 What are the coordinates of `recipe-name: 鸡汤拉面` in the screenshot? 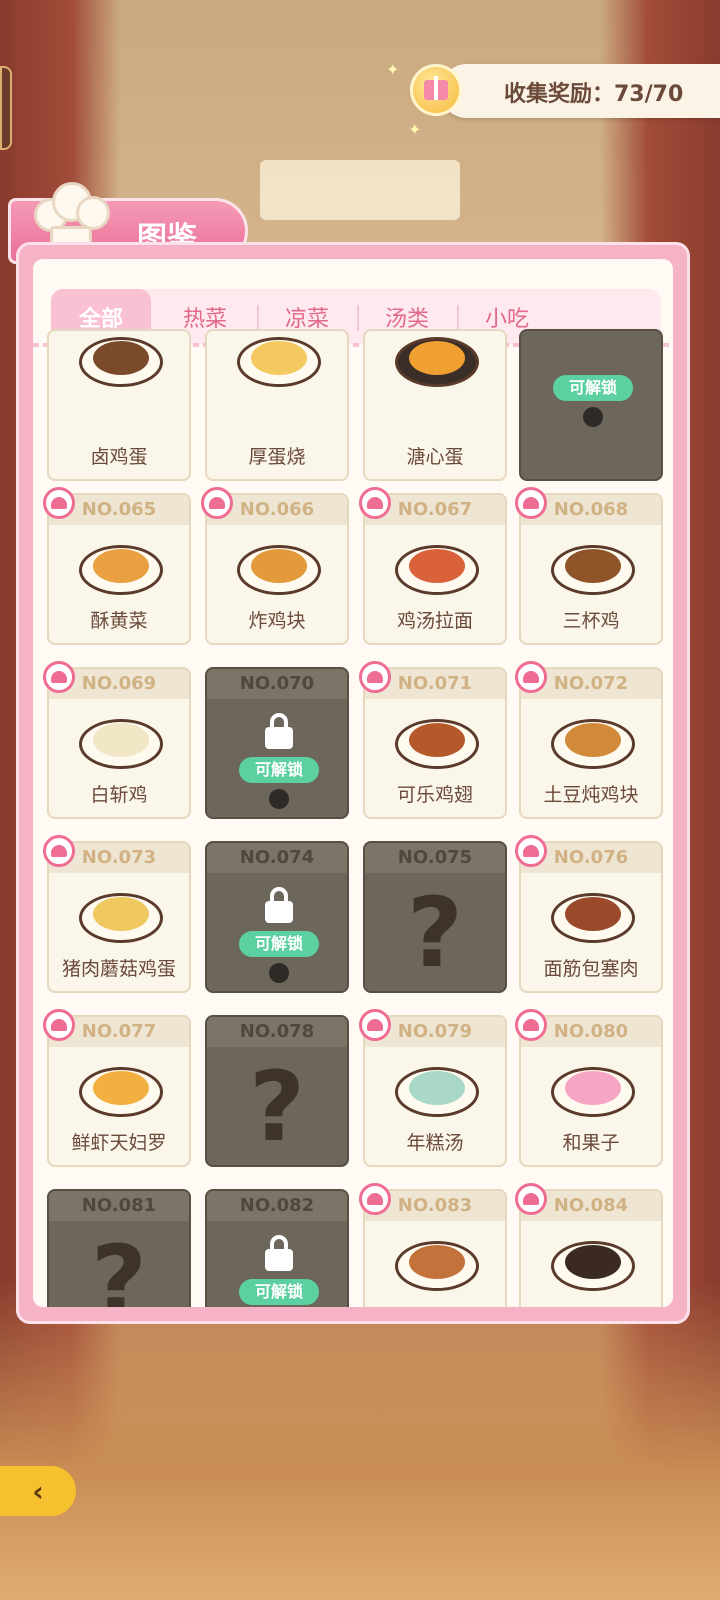 It's located at (434, 621).